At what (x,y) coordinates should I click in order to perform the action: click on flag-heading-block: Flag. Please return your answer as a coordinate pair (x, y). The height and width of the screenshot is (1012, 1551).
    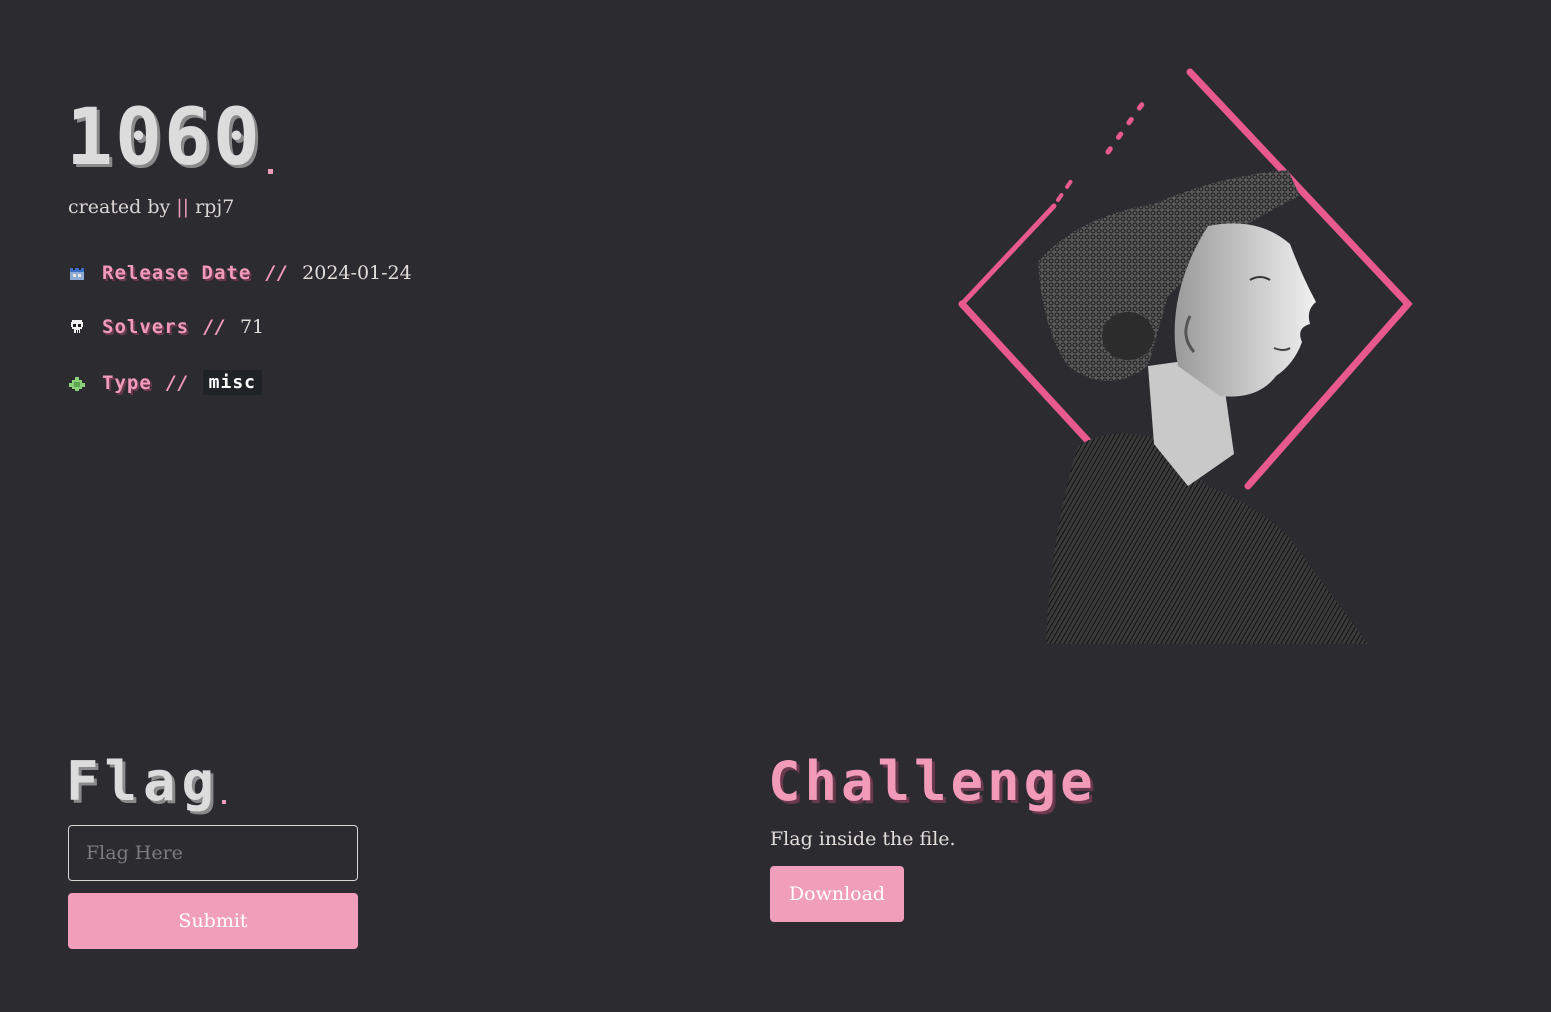
    Looking at the image, I should click on (146, 781).